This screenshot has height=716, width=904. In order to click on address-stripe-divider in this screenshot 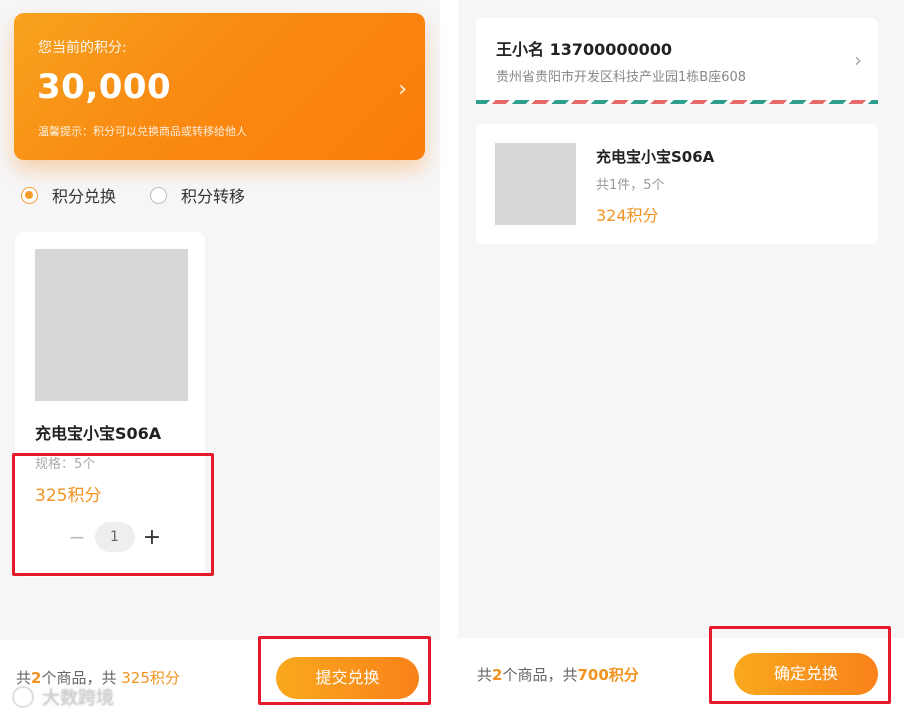, I will do `click(677, 102)`.